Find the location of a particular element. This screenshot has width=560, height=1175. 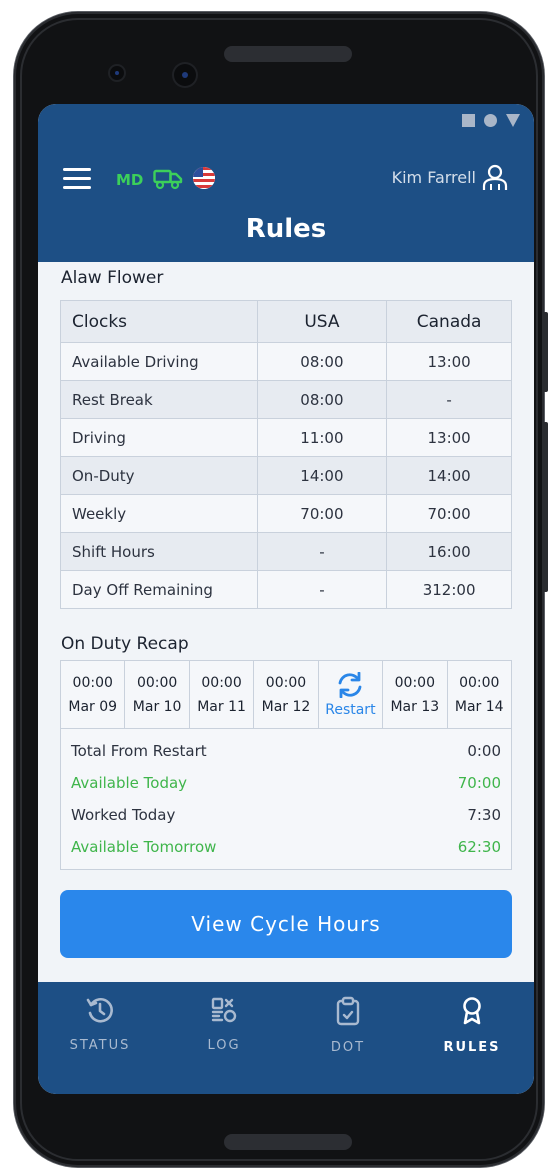

restart-icon is located at coordinates (350, 684).